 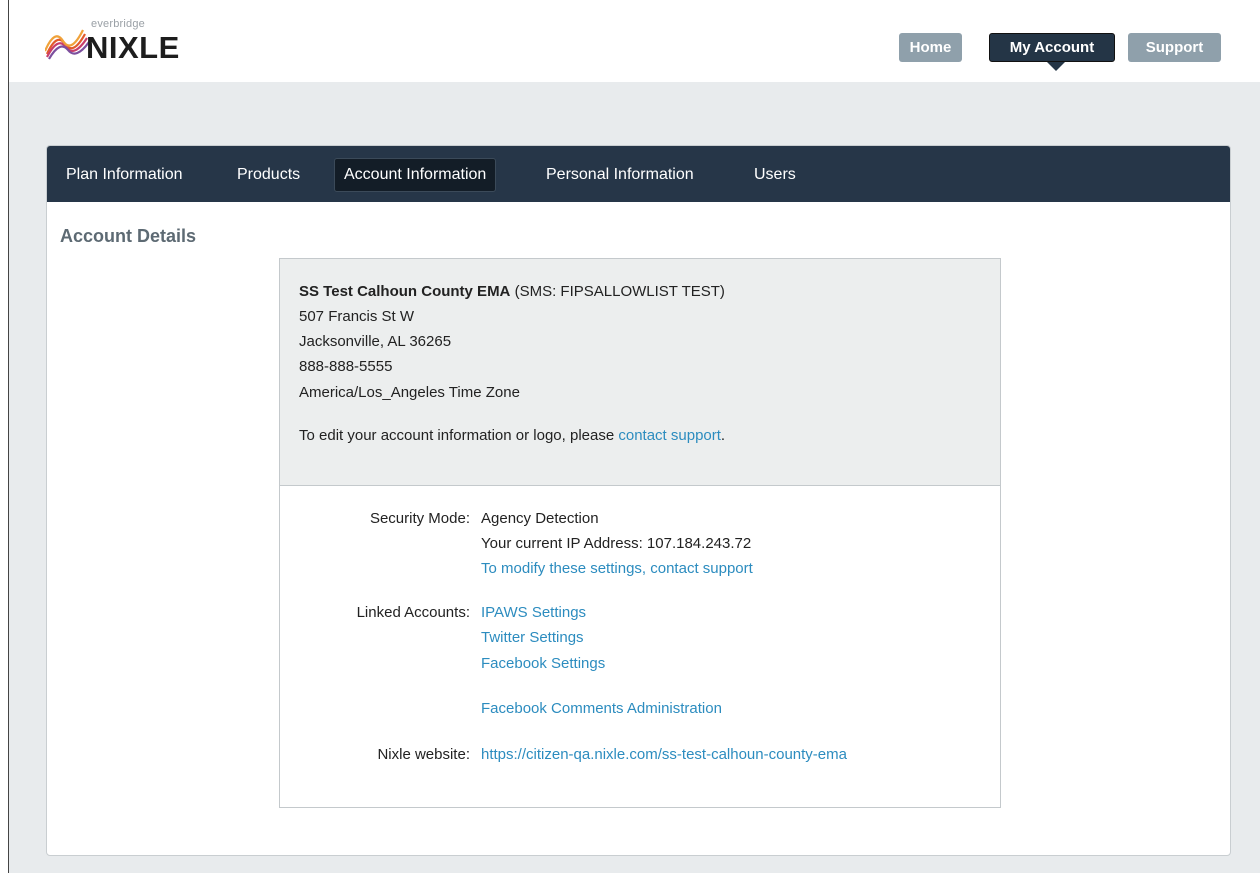 I want to click on contact-support-link: contact support, so click(x=669, y=435).